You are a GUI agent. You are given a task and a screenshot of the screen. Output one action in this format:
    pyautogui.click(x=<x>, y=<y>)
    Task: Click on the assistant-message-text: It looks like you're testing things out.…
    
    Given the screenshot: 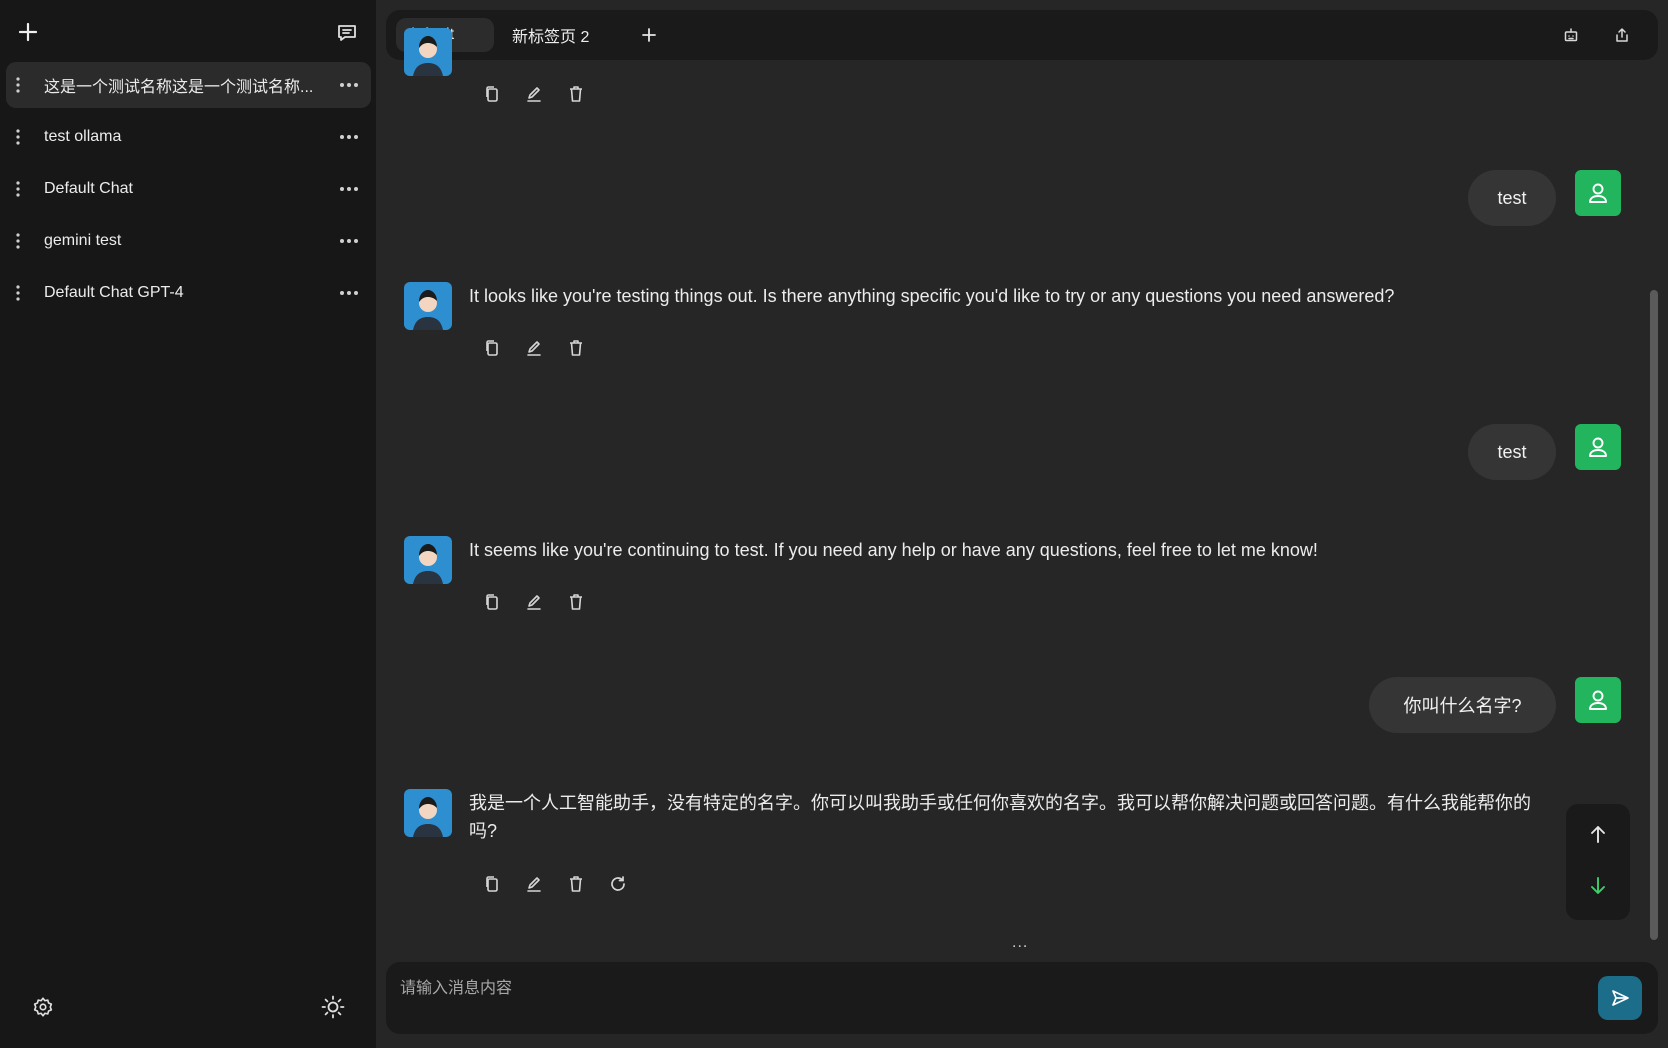 What is the action you would take?
    pyautogui.click(x=932, y=296)
    